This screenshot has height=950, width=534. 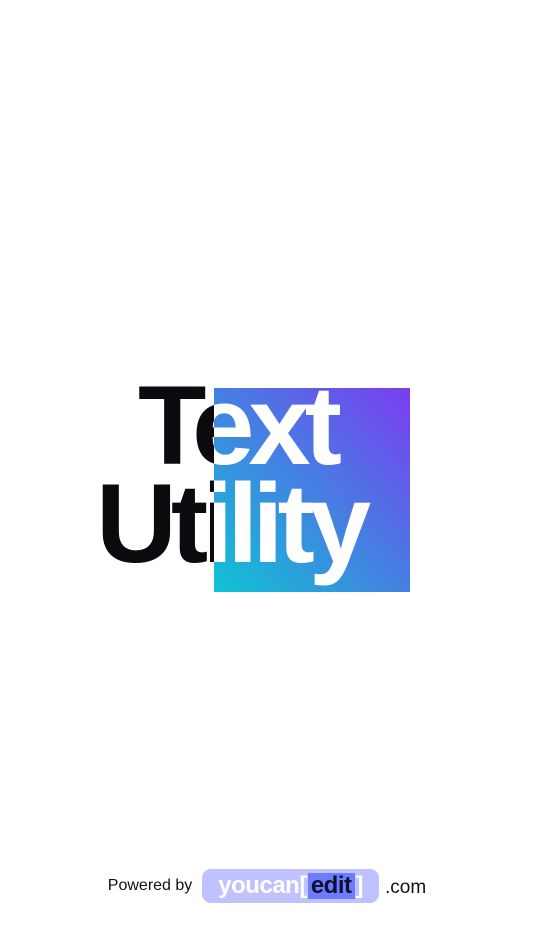 What do you see at coordinates (359, 885) in the screenshot?
I see `brand-bracket-close: ]` at bounding box center [359, 885].